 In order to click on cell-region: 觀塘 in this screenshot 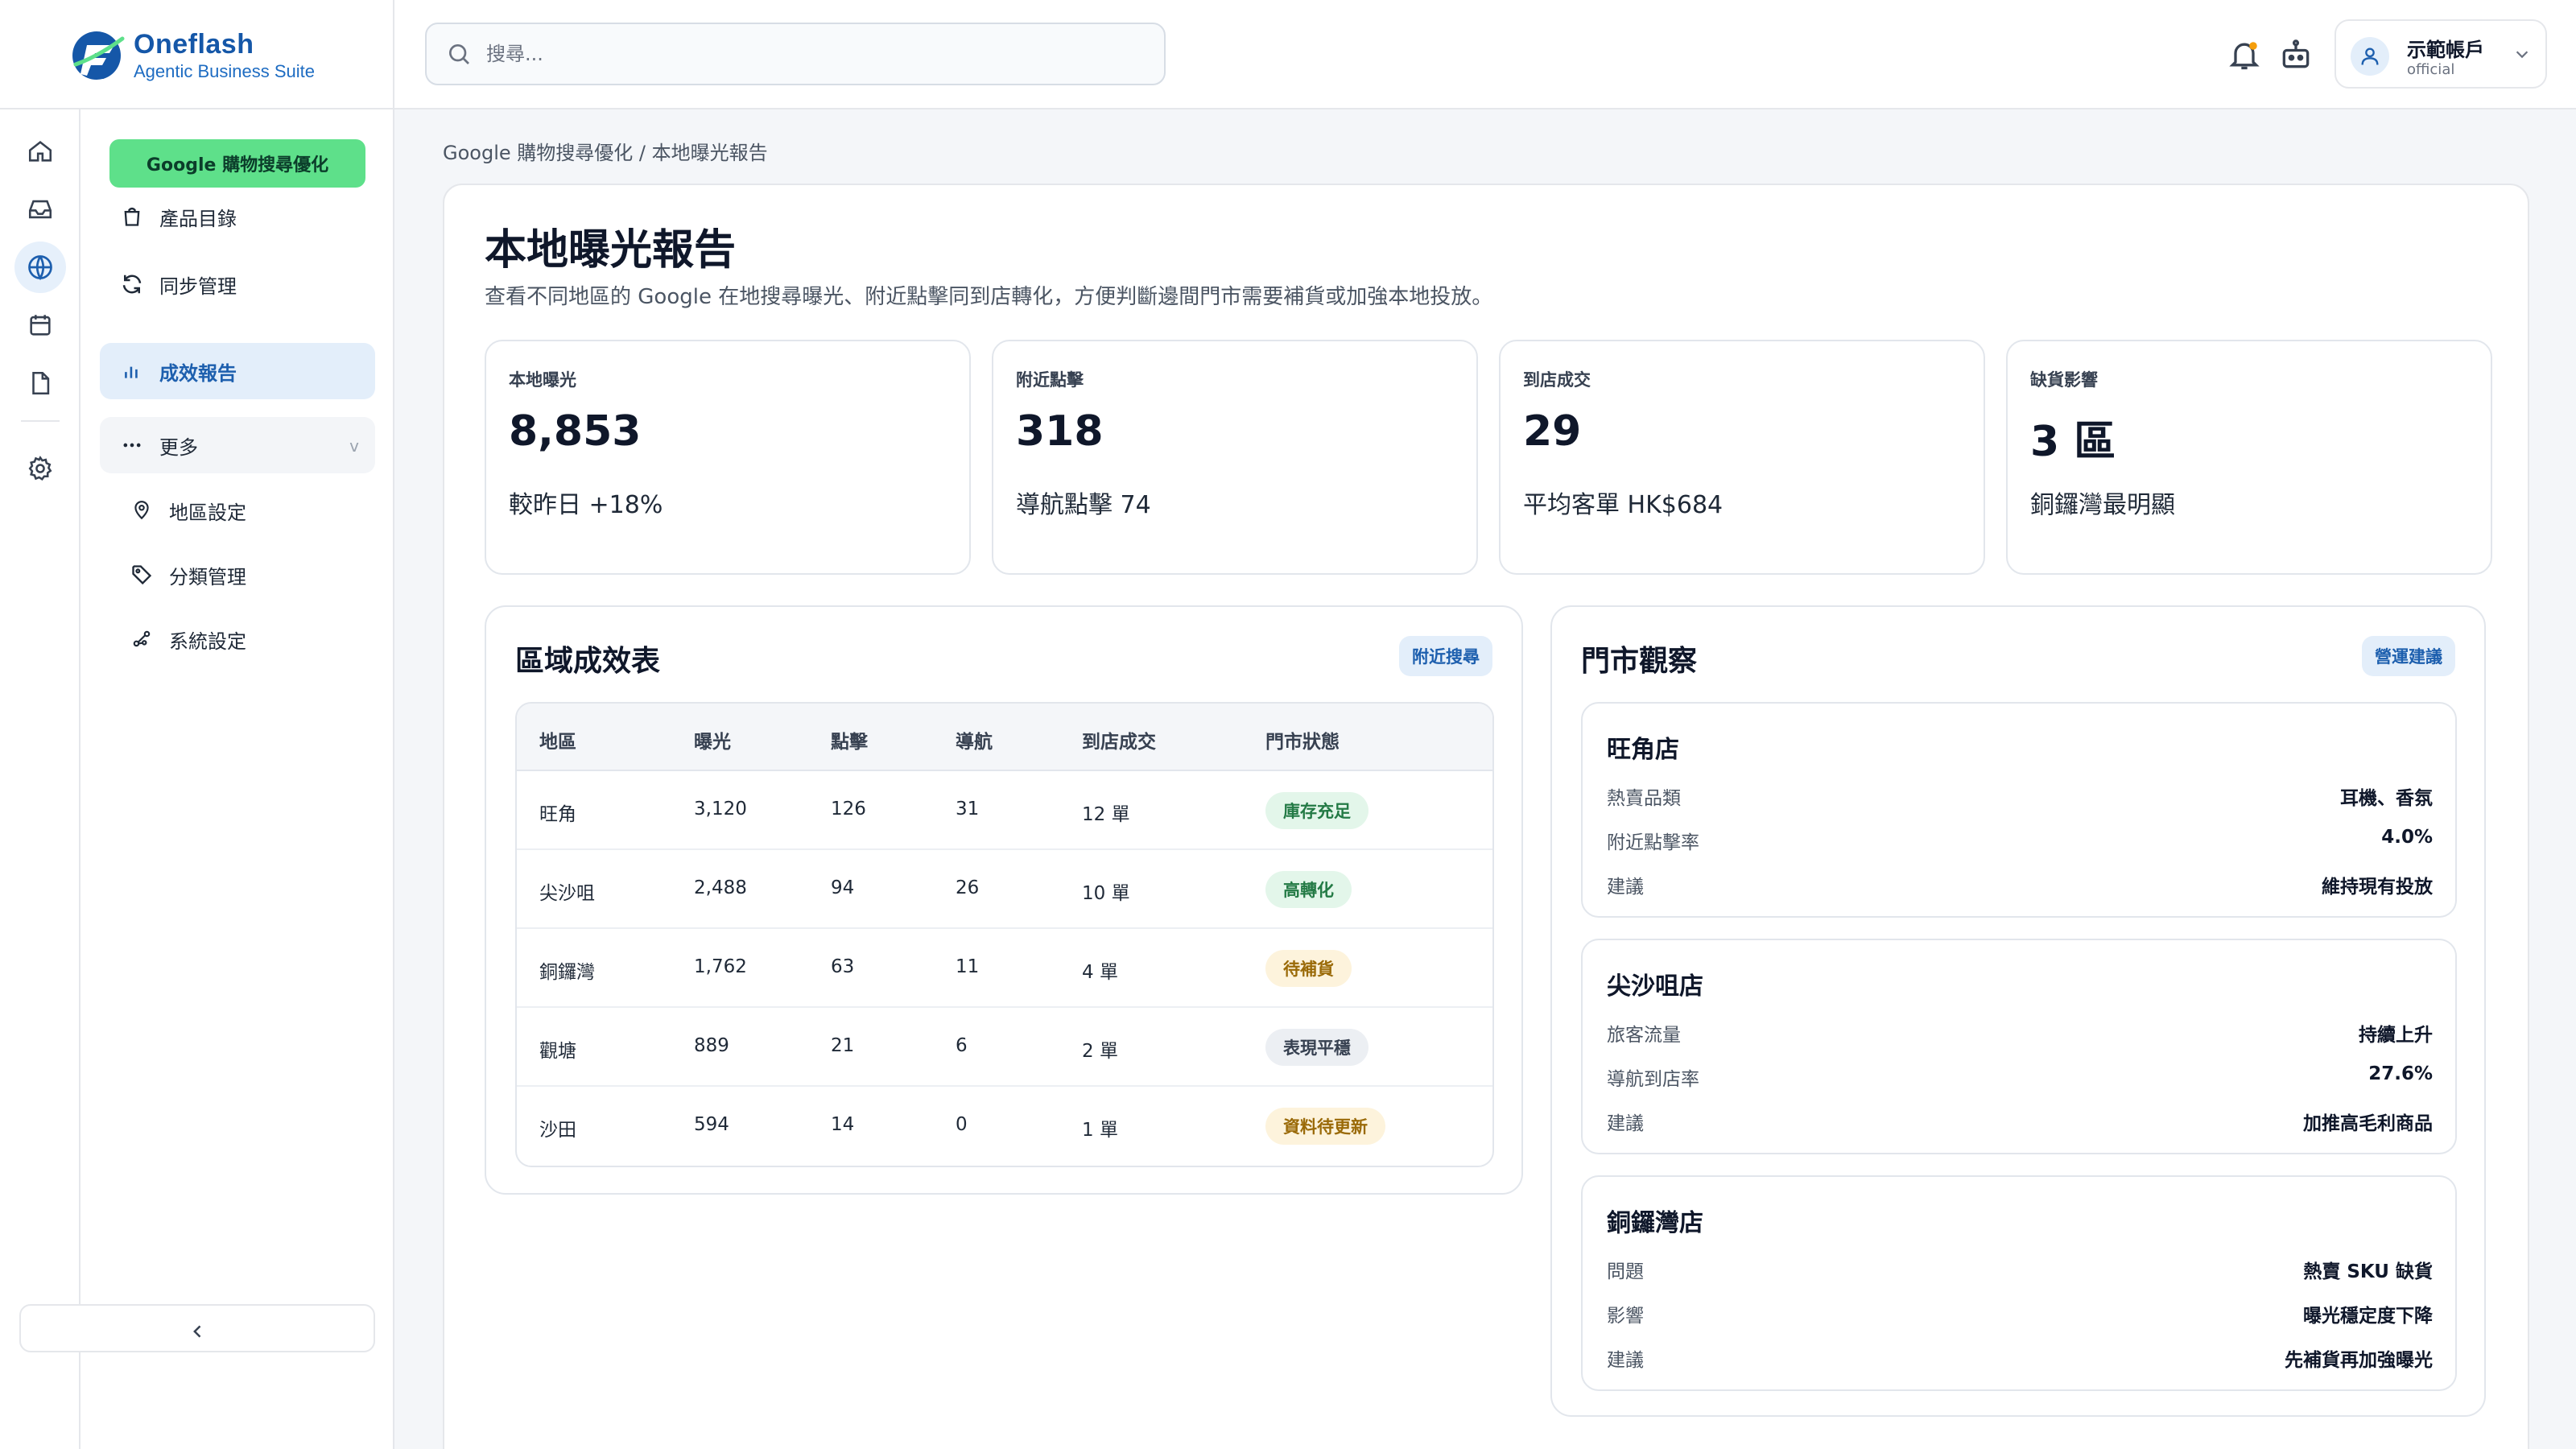, I will do `click(557, 1051)`.